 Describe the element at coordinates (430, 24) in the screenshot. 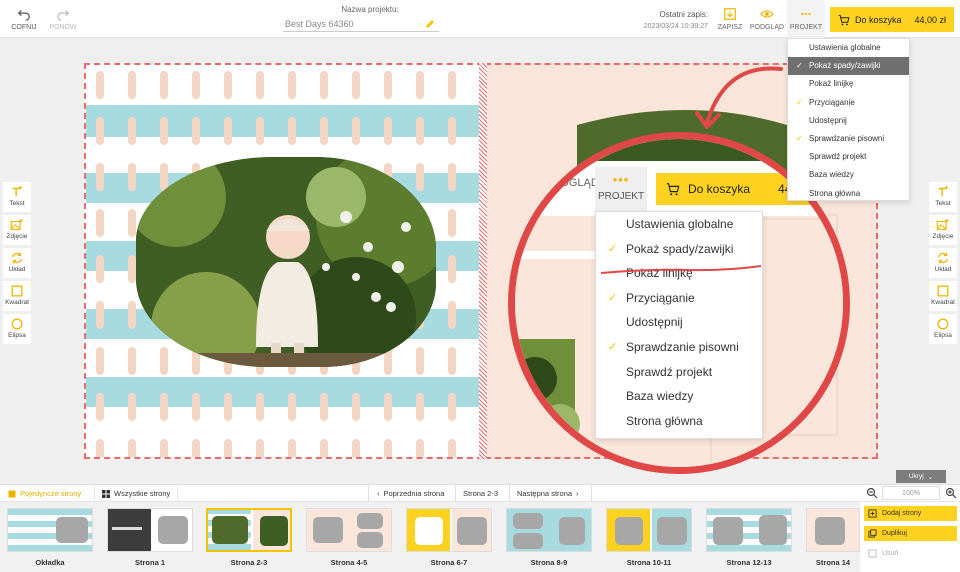

I see `pencil-icon` at that location.